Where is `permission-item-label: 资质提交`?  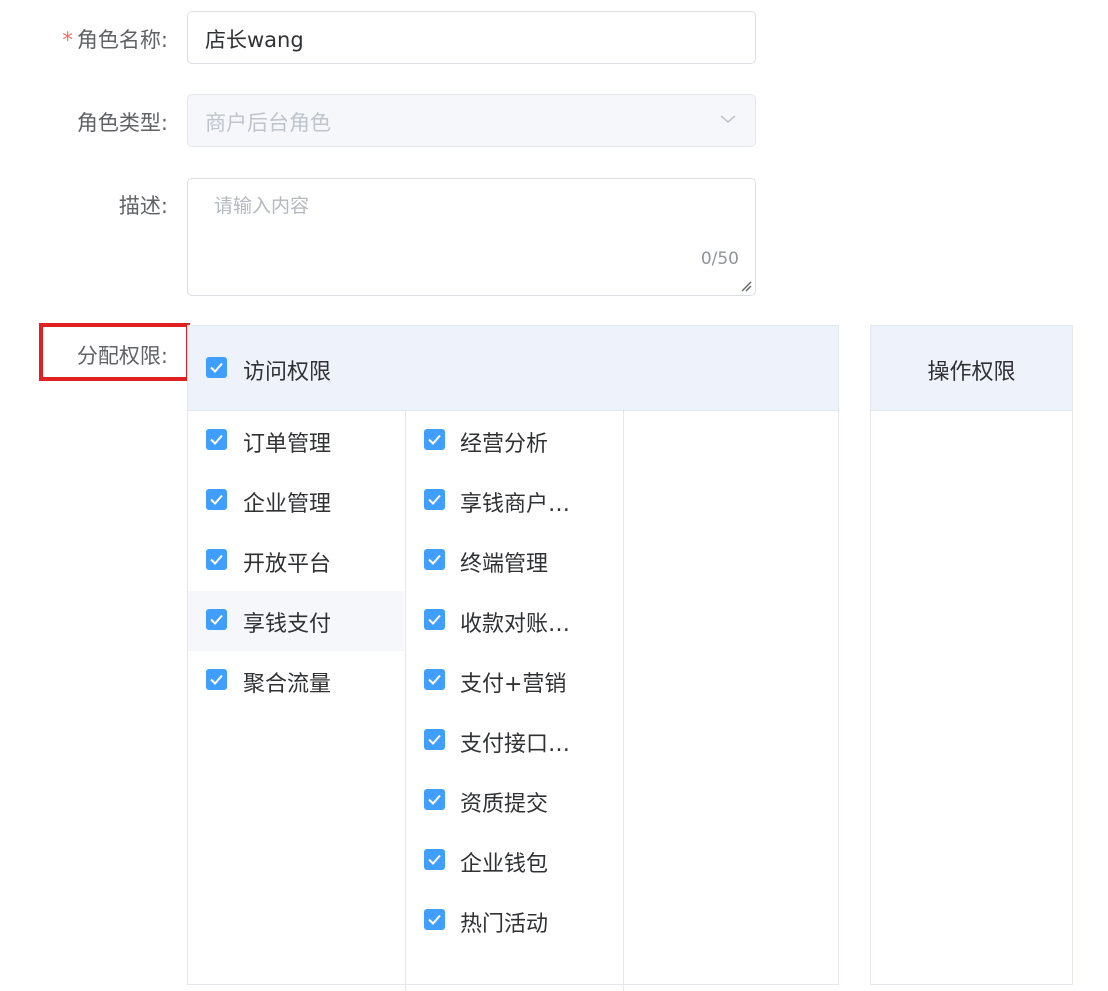 permission-item-label: 资质提交 is located at coordinates (504, 802).